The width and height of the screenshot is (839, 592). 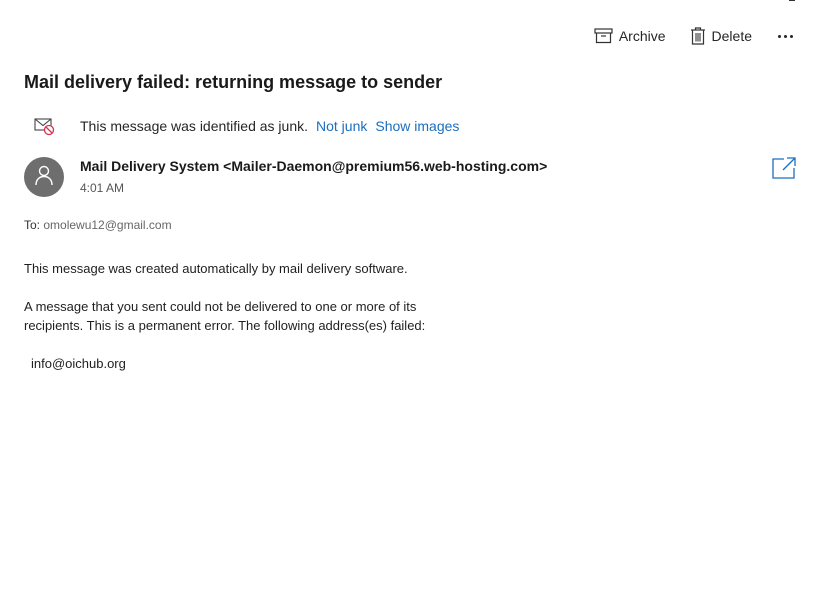 I want to click on open-in-new-window-button, so click(x=784, y=168).